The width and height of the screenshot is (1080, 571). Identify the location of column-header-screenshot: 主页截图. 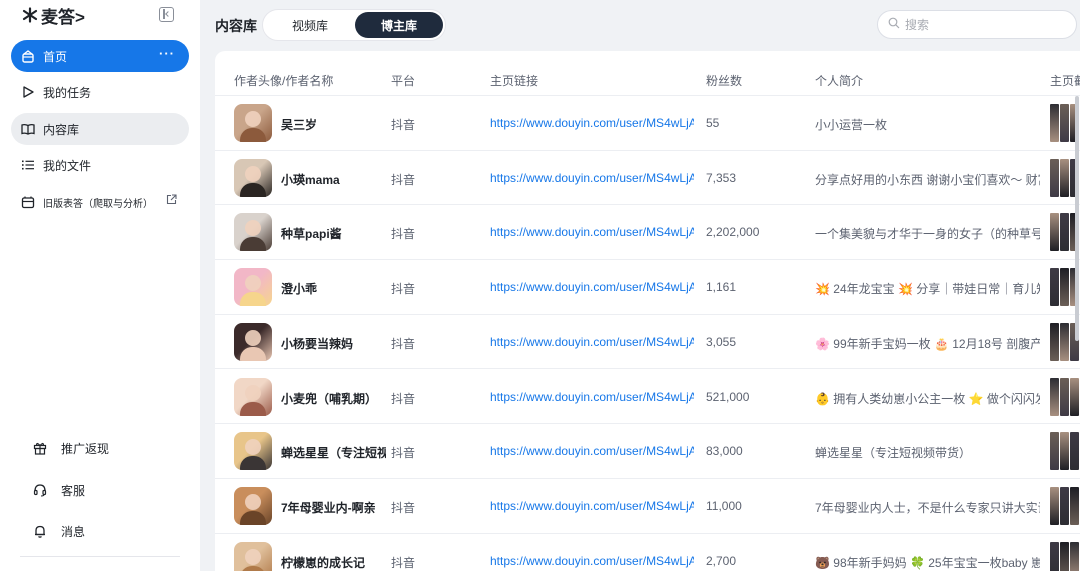
(1065, 81).